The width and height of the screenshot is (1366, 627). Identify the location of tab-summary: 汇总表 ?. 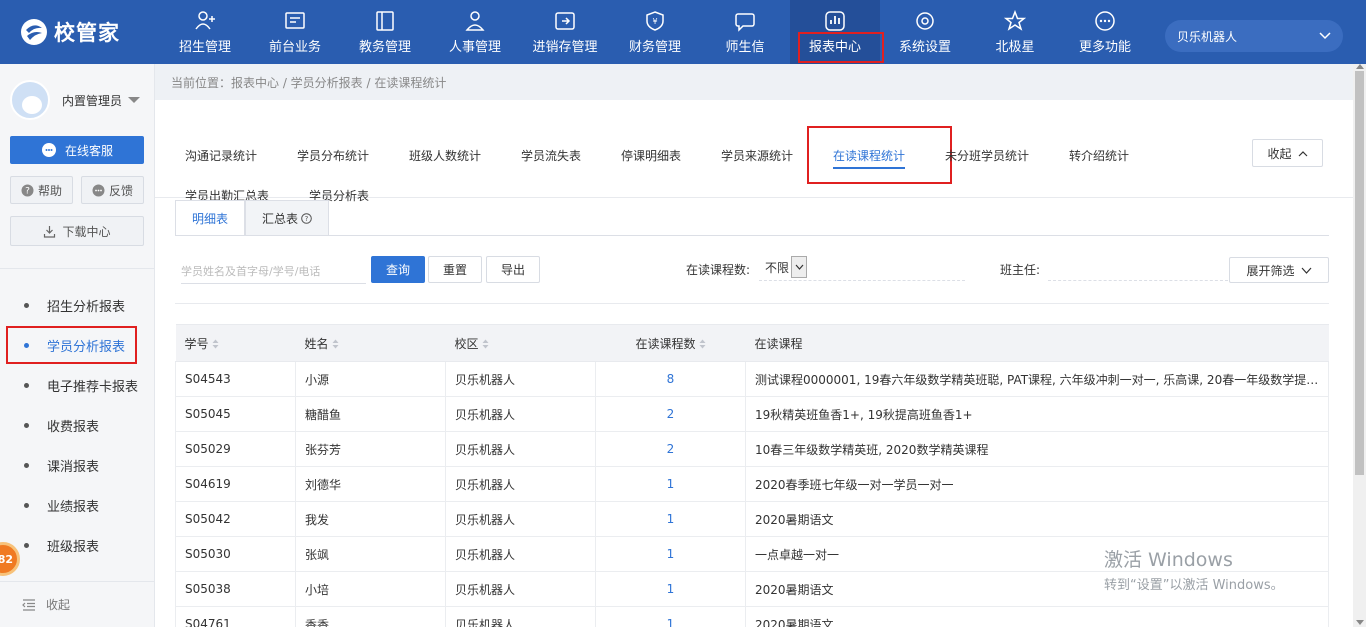
(287, 218).